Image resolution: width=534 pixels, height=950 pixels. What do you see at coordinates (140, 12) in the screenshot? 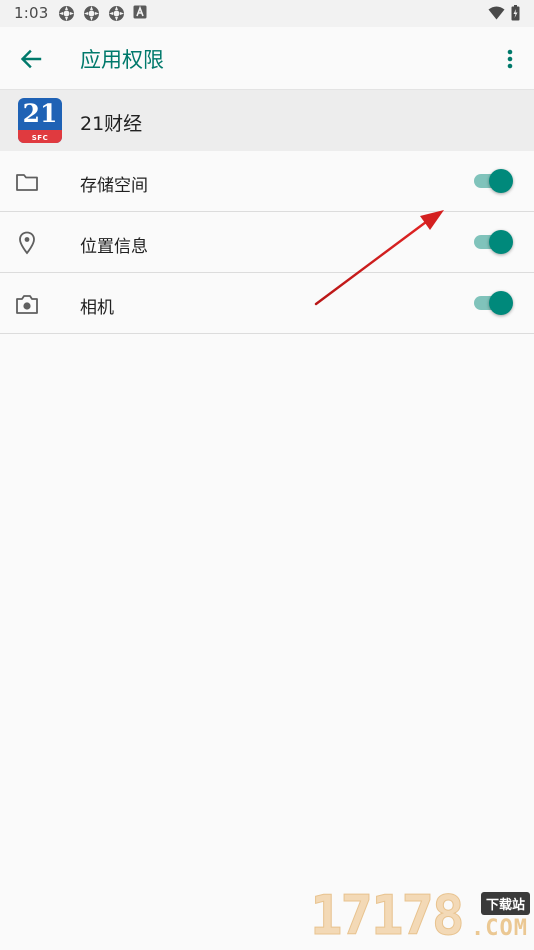
I see `text-a-icon` at bounding box center [140, 12].